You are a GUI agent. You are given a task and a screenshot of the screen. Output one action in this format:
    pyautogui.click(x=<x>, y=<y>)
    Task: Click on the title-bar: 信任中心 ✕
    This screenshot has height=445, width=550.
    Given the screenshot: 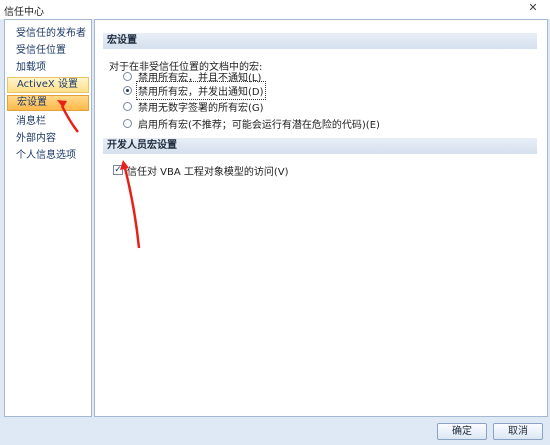 What is the action you would take?
    pyautogui.click(x=275, y=10)
    